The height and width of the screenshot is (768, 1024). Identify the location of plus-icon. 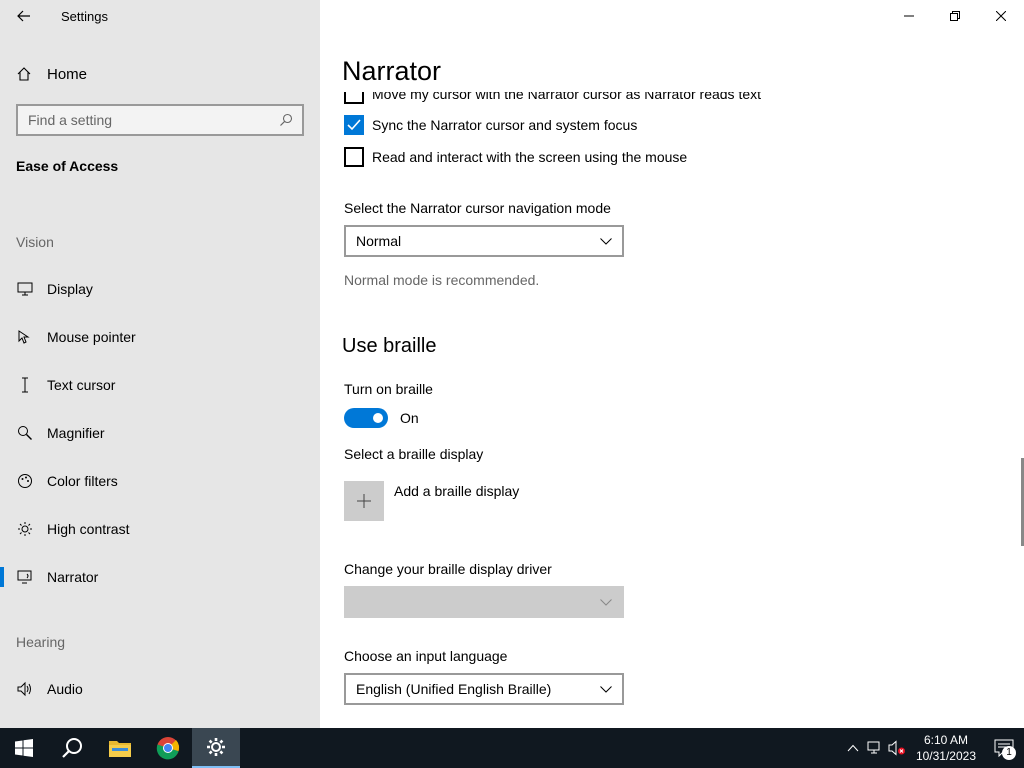
(364, 501).